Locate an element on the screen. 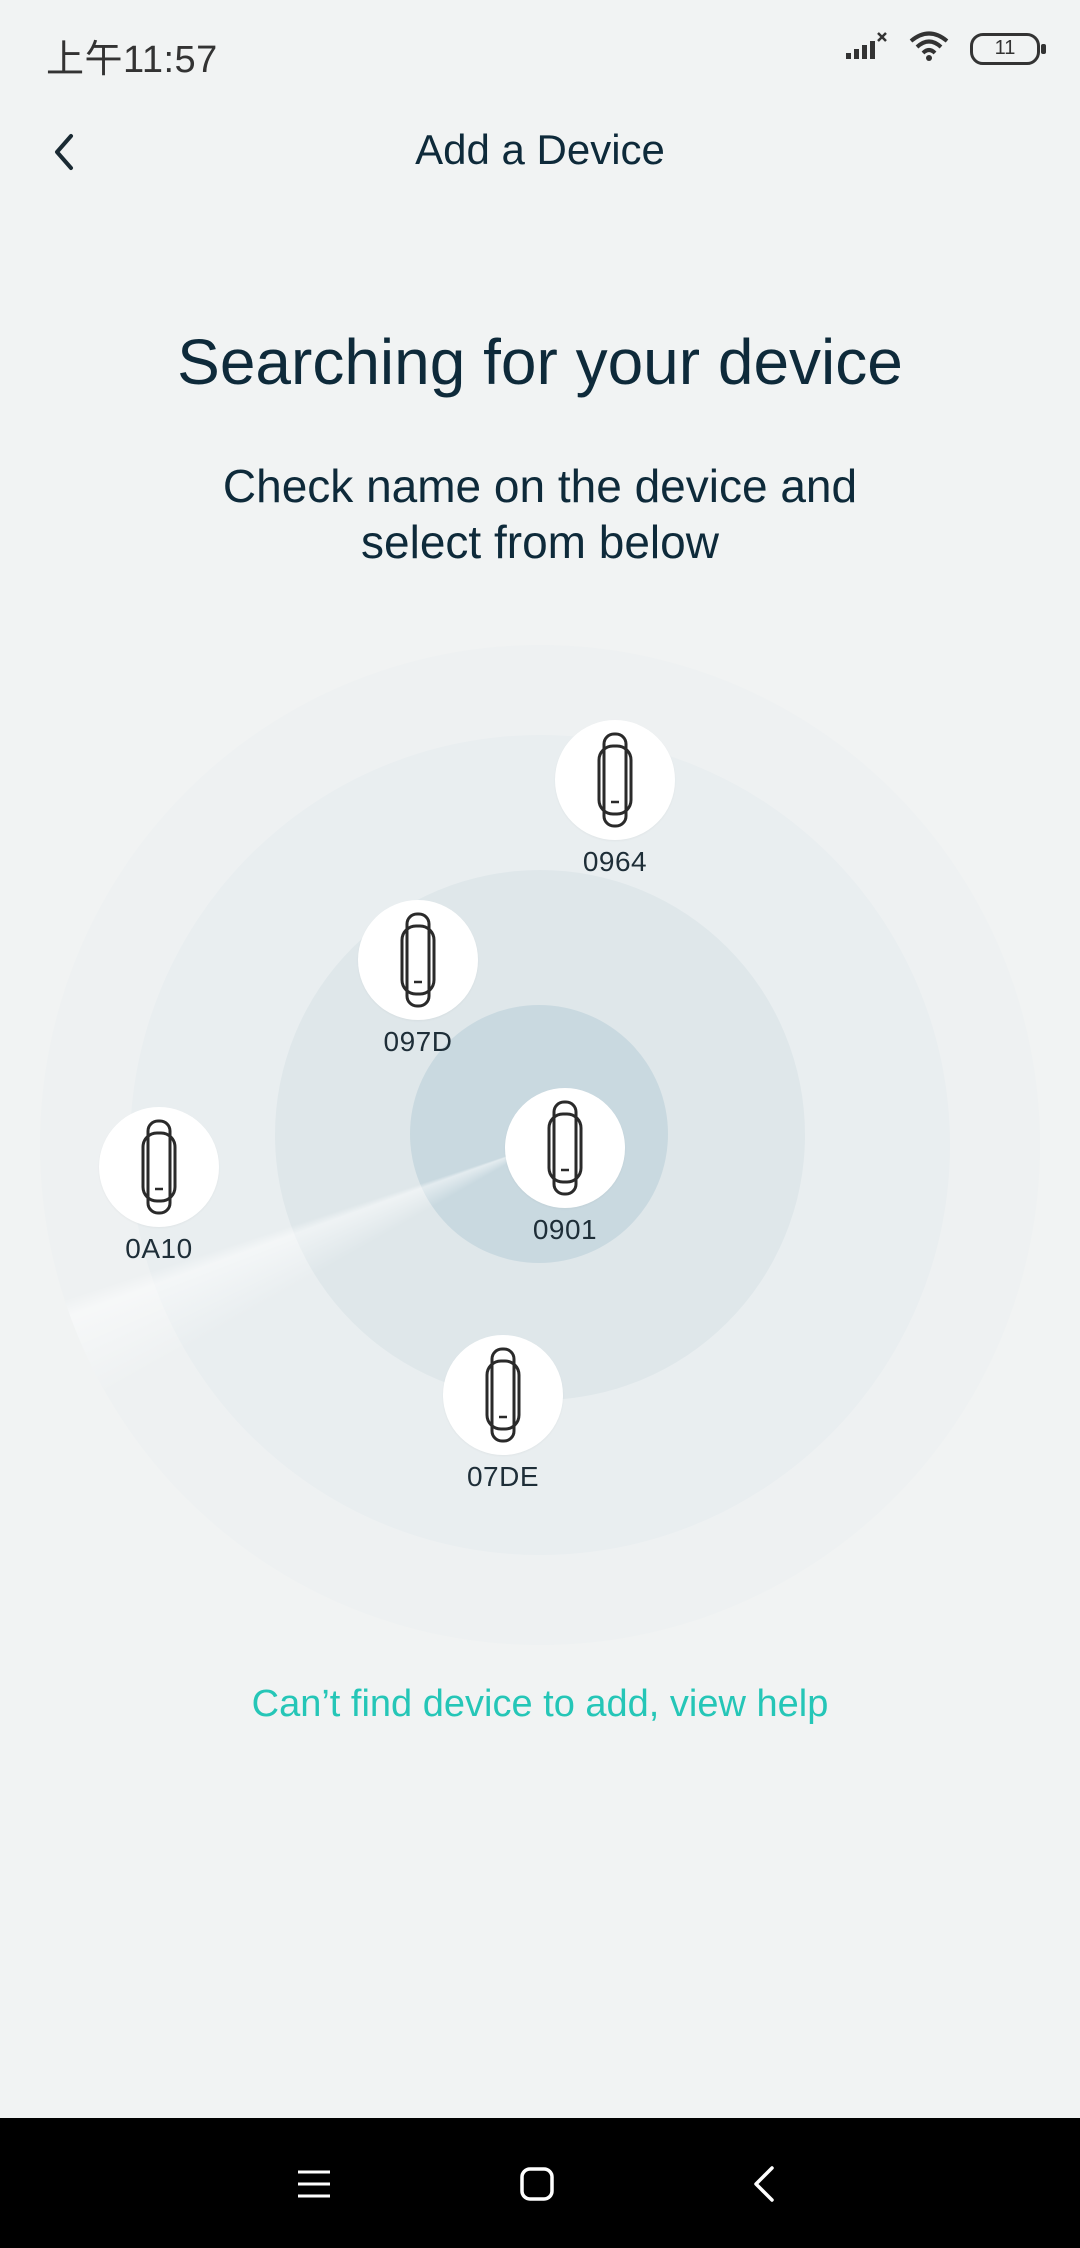 The width and height of the screenshot is (1080, 2248). device-0901: 0901 is located at coordinates (565, 1167).